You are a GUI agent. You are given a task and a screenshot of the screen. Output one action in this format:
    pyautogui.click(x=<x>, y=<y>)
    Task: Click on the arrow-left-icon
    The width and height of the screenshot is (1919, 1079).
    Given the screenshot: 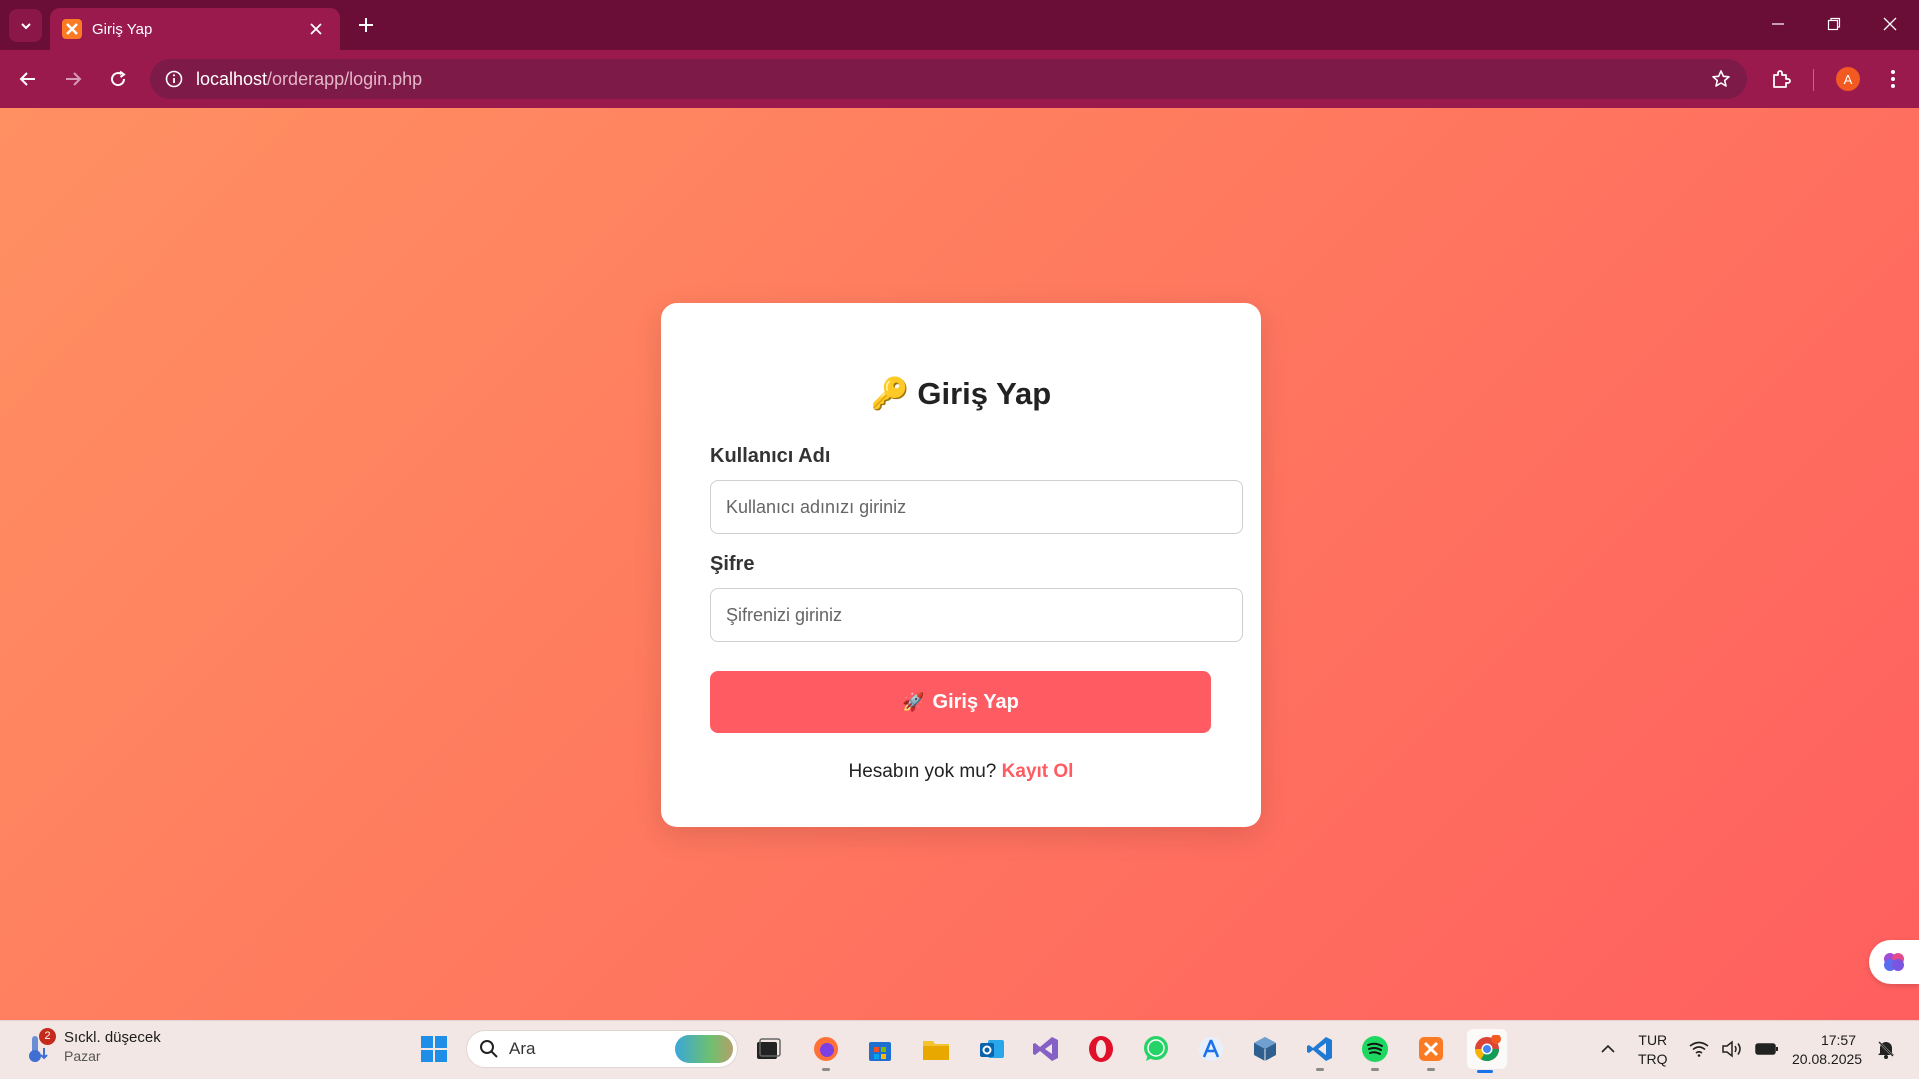 What is the action you would take?
    pyautogui.click(x=27, y=79)
    